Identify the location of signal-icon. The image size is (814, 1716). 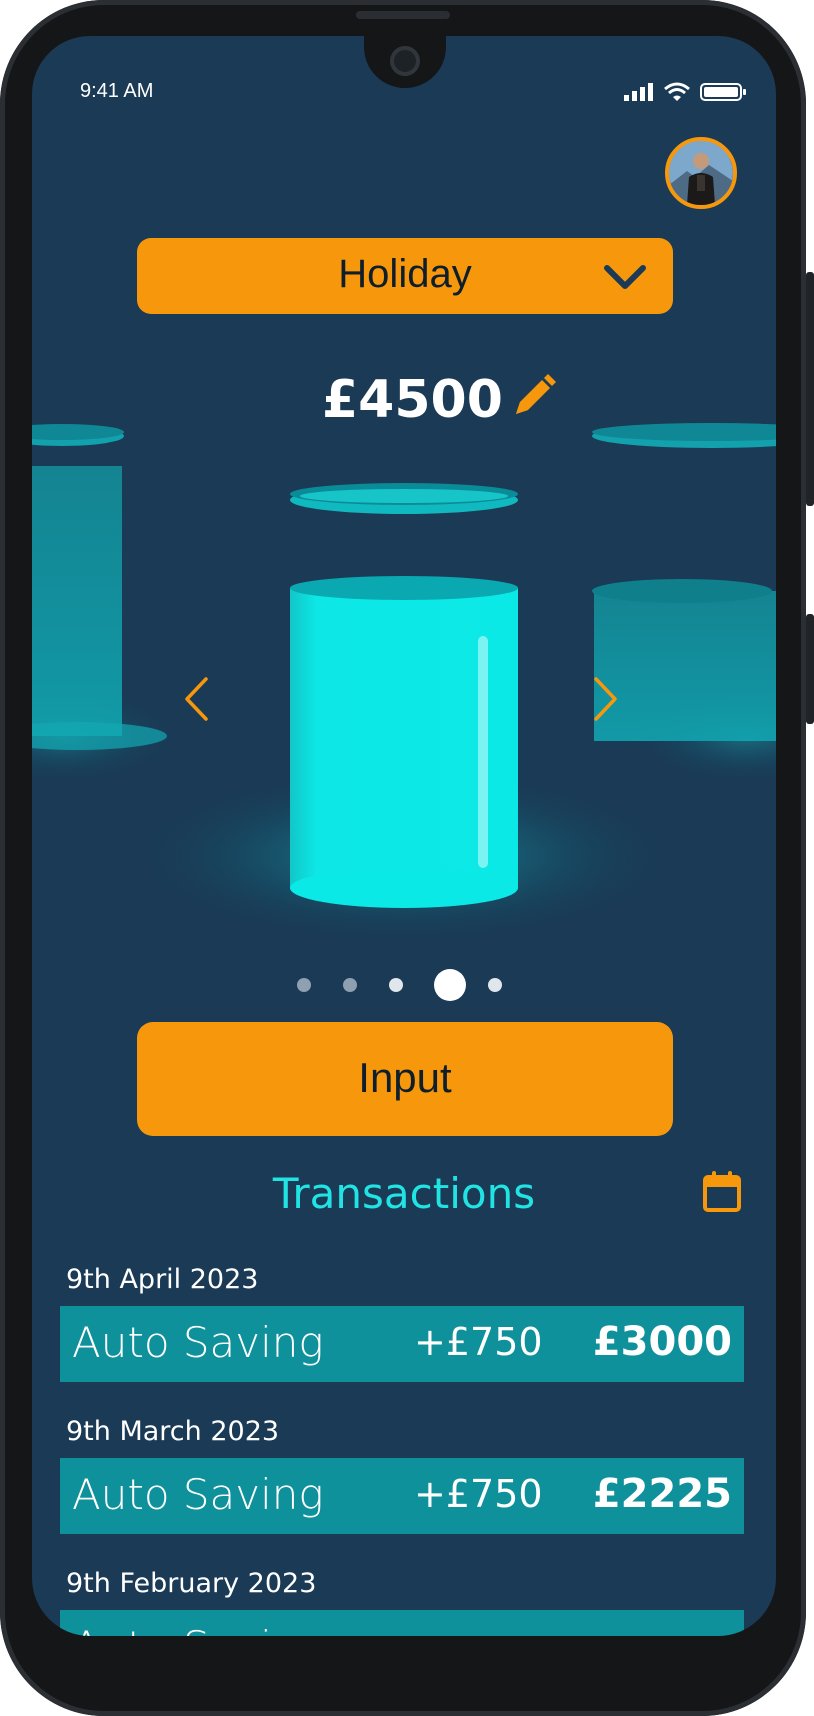
(638, 92).